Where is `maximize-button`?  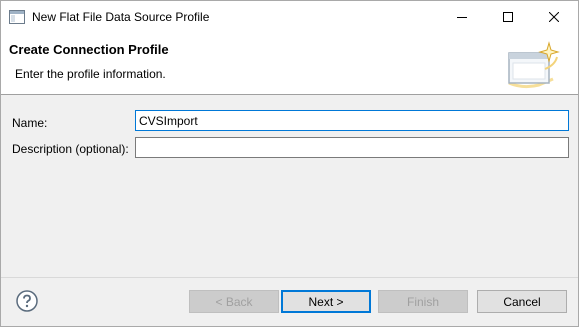
maximize-button is located at coordinates (508, 17).